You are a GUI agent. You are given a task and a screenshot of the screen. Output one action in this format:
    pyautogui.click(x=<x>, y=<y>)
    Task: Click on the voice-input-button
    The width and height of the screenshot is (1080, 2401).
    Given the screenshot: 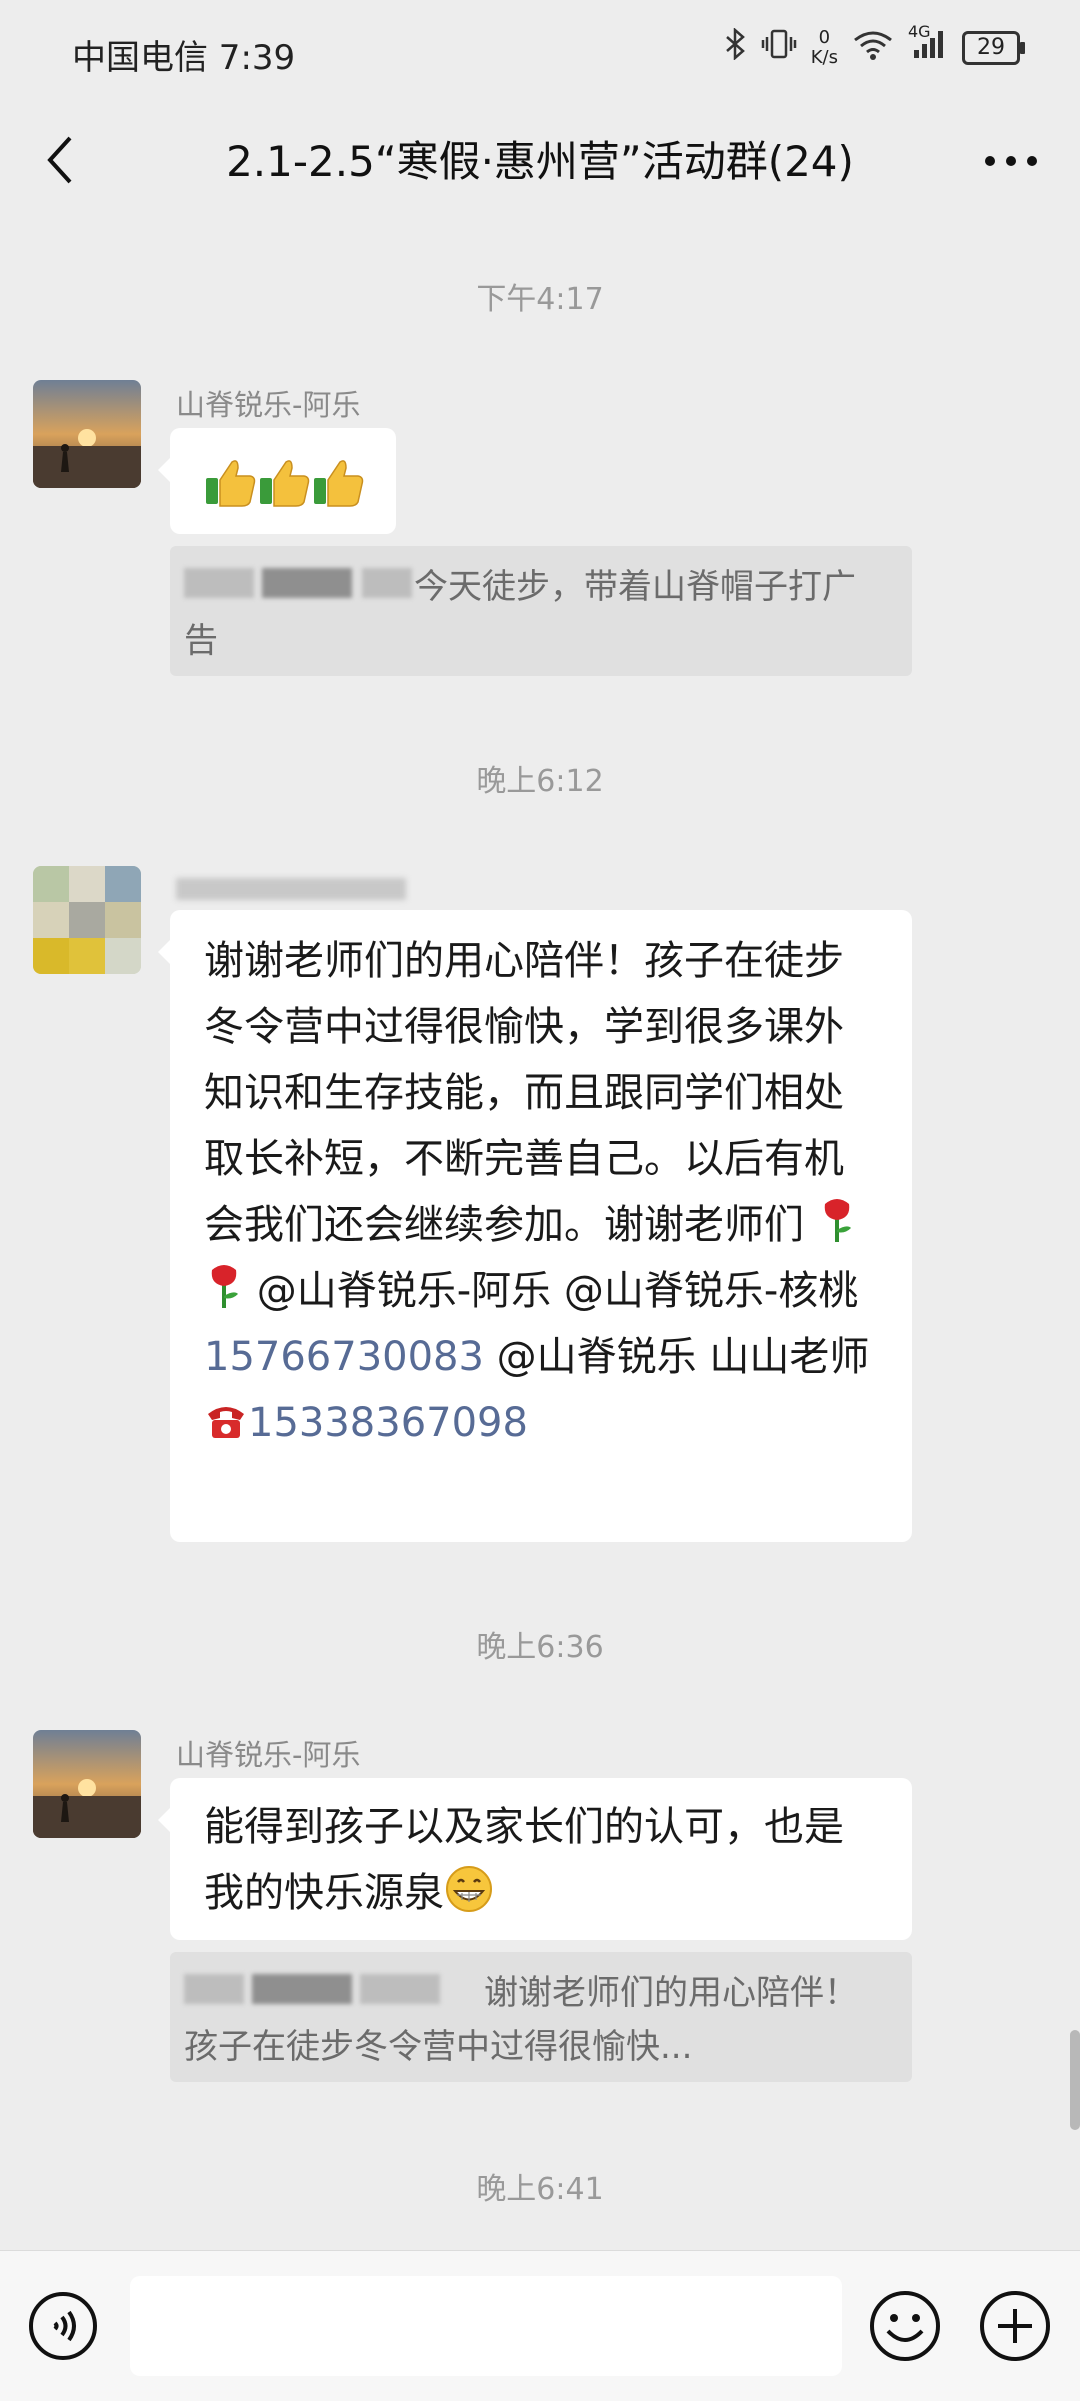 What is the action you would take?
    pyautogui.click(x=63, y=2326)
    